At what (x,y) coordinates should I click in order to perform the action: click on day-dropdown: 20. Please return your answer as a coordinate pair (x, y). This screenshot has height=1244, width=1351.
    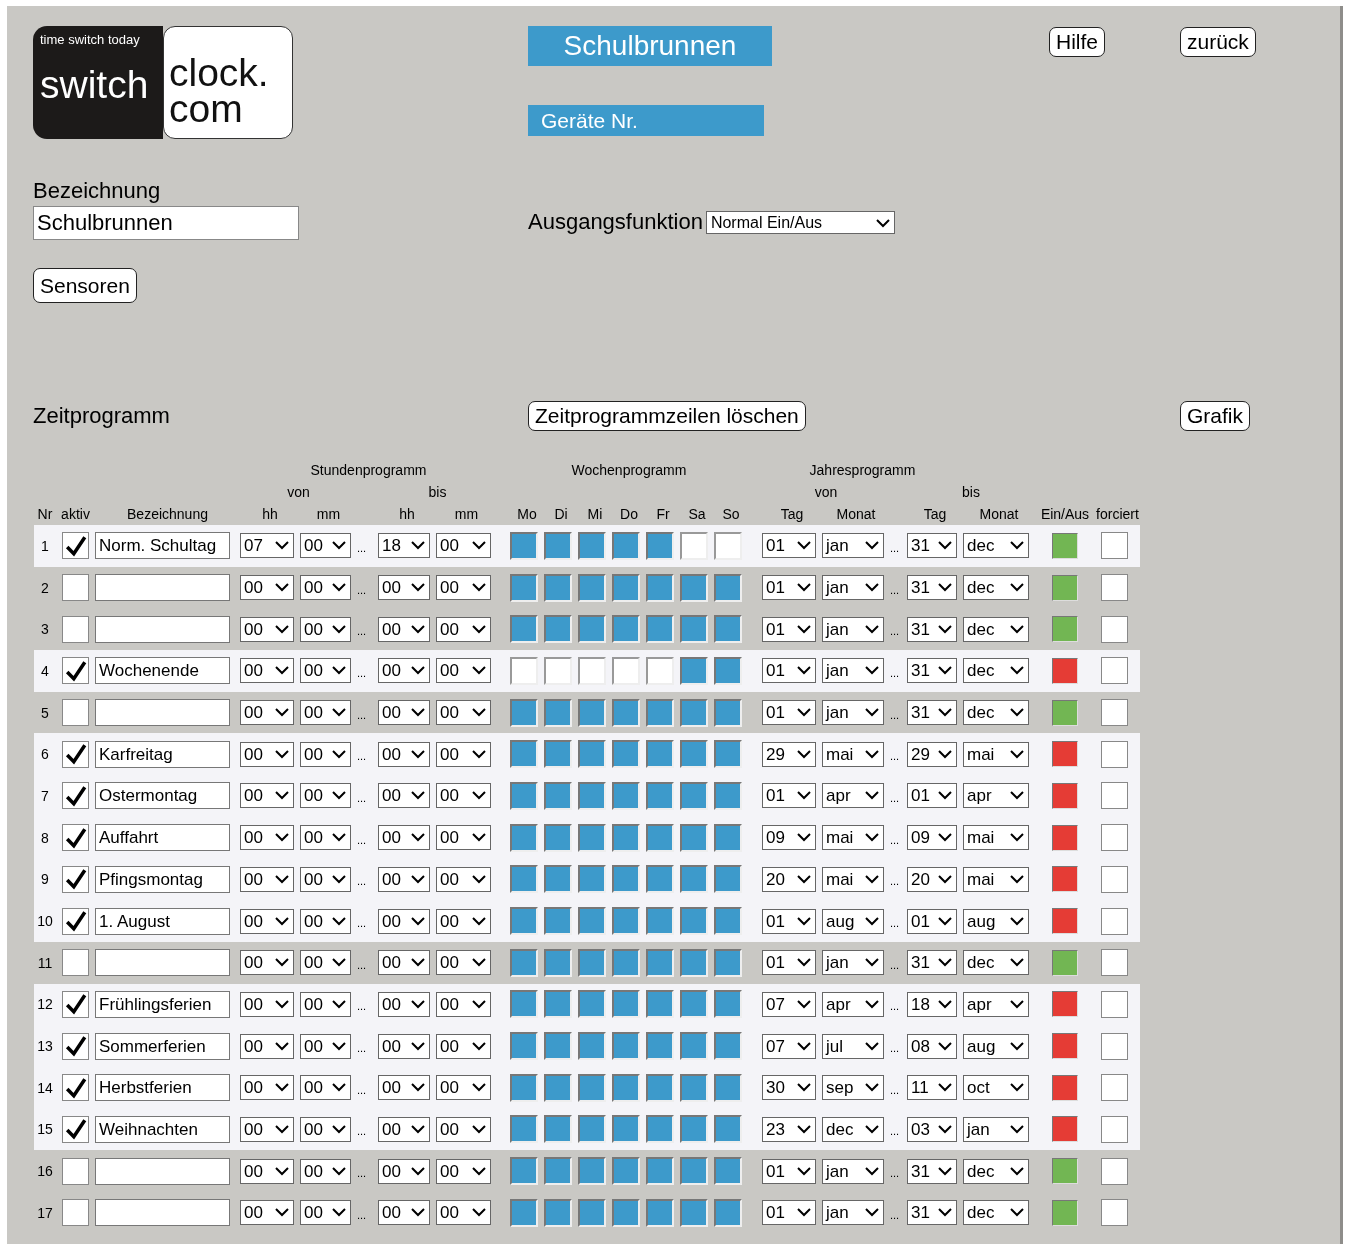
    Looking at the image, I should click on (789, 879).